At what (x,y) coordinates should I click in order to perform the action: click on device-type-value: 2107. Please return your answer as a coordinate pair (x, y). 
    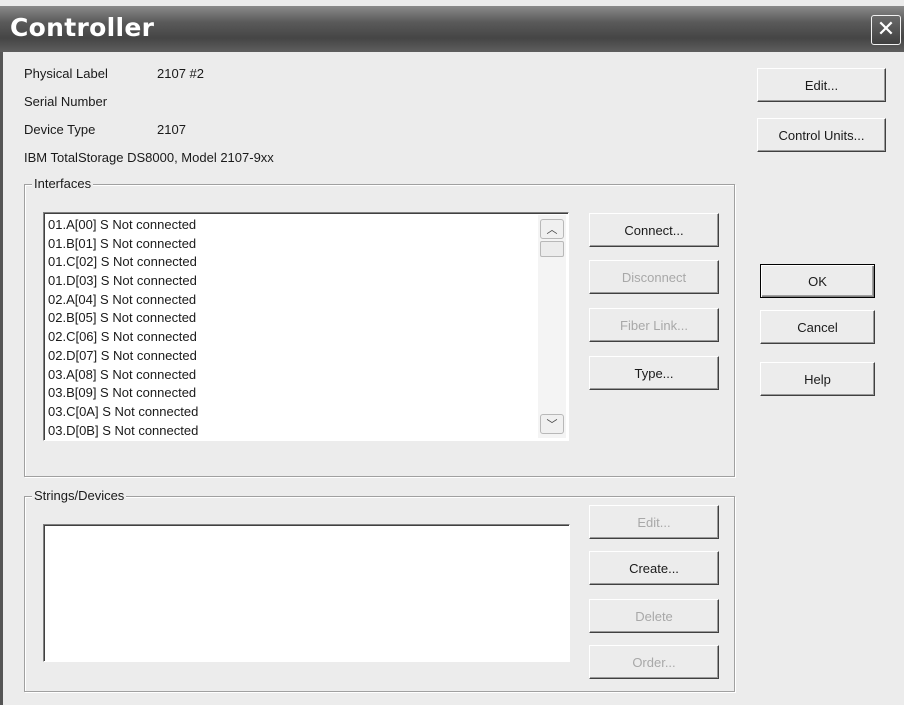
    Looking at the image, I should click on (171, 129).